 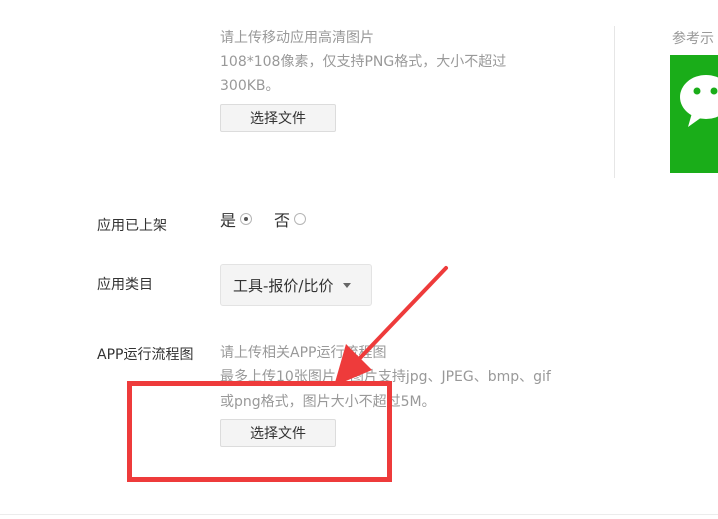 What do you see at coordinates (259, 431) in the screenshot?
I see `annotation-highlight-box` at bounding box center [259, 431].